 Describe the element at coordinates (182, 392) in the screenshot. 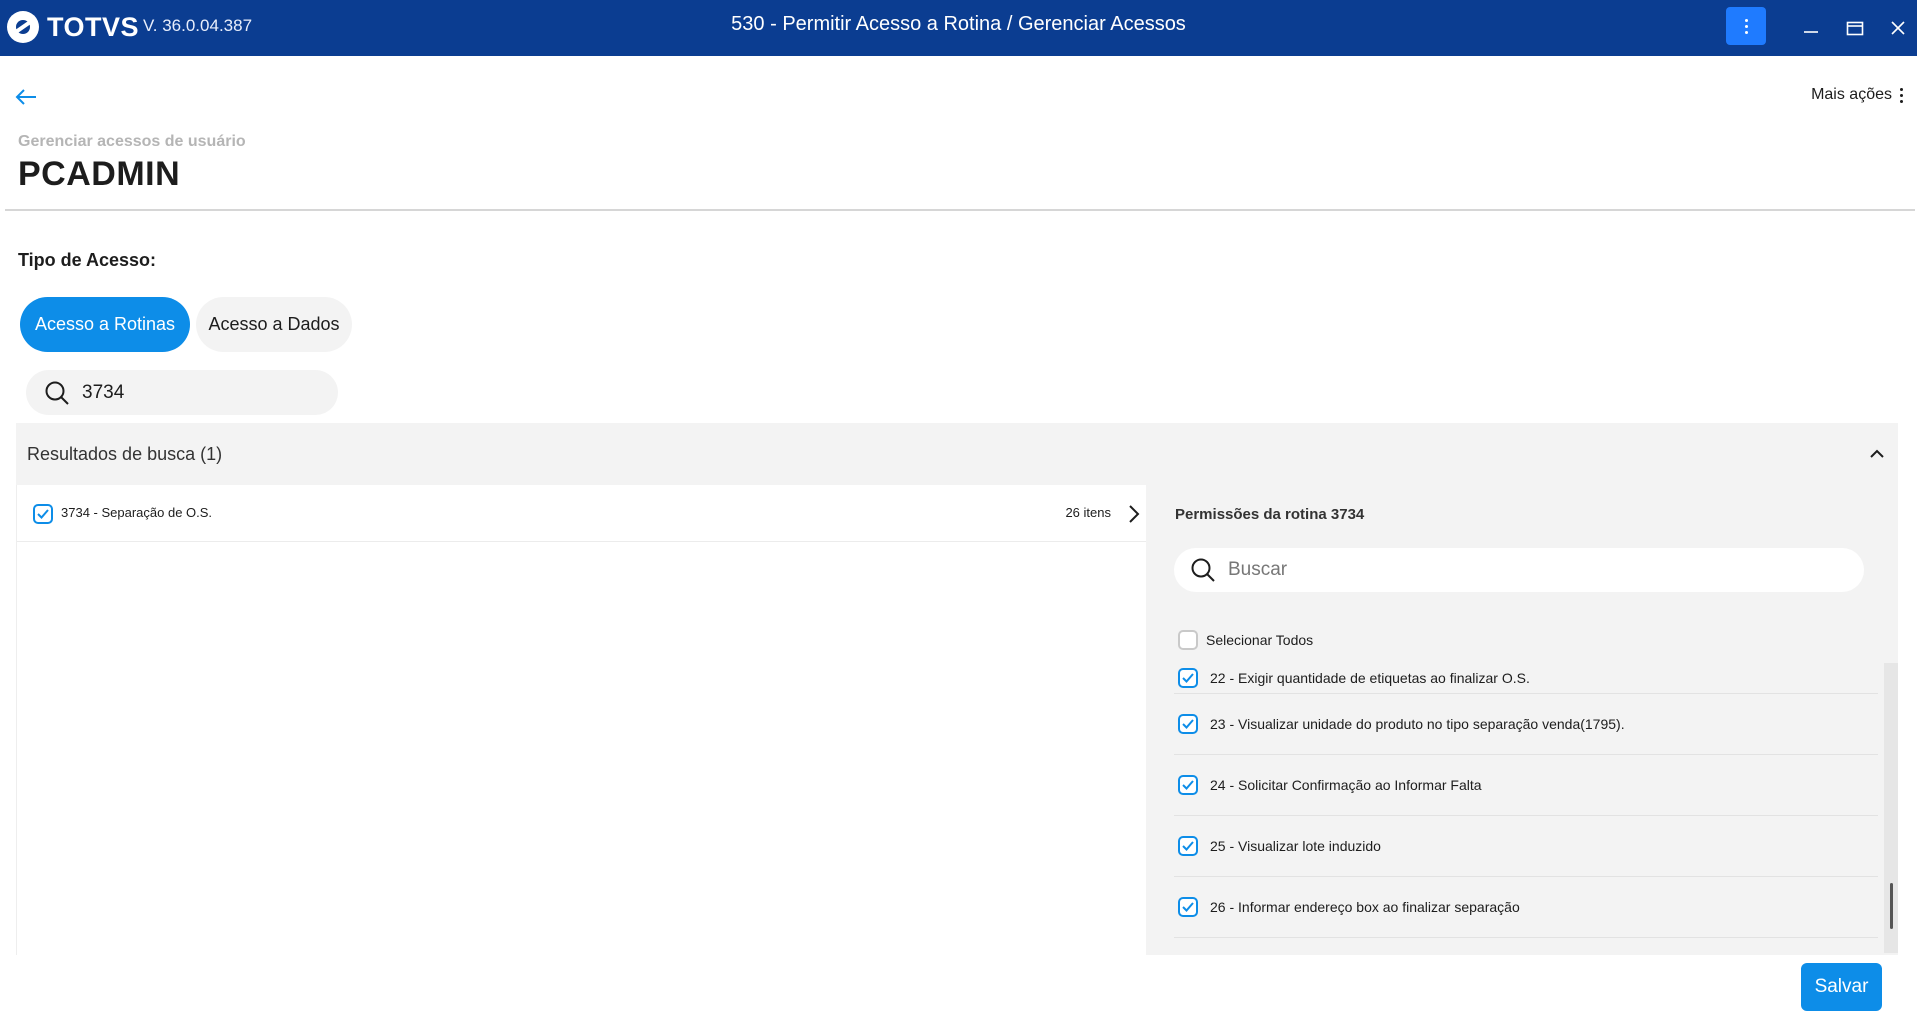

I see `routine-search-input: 3734` at that location.